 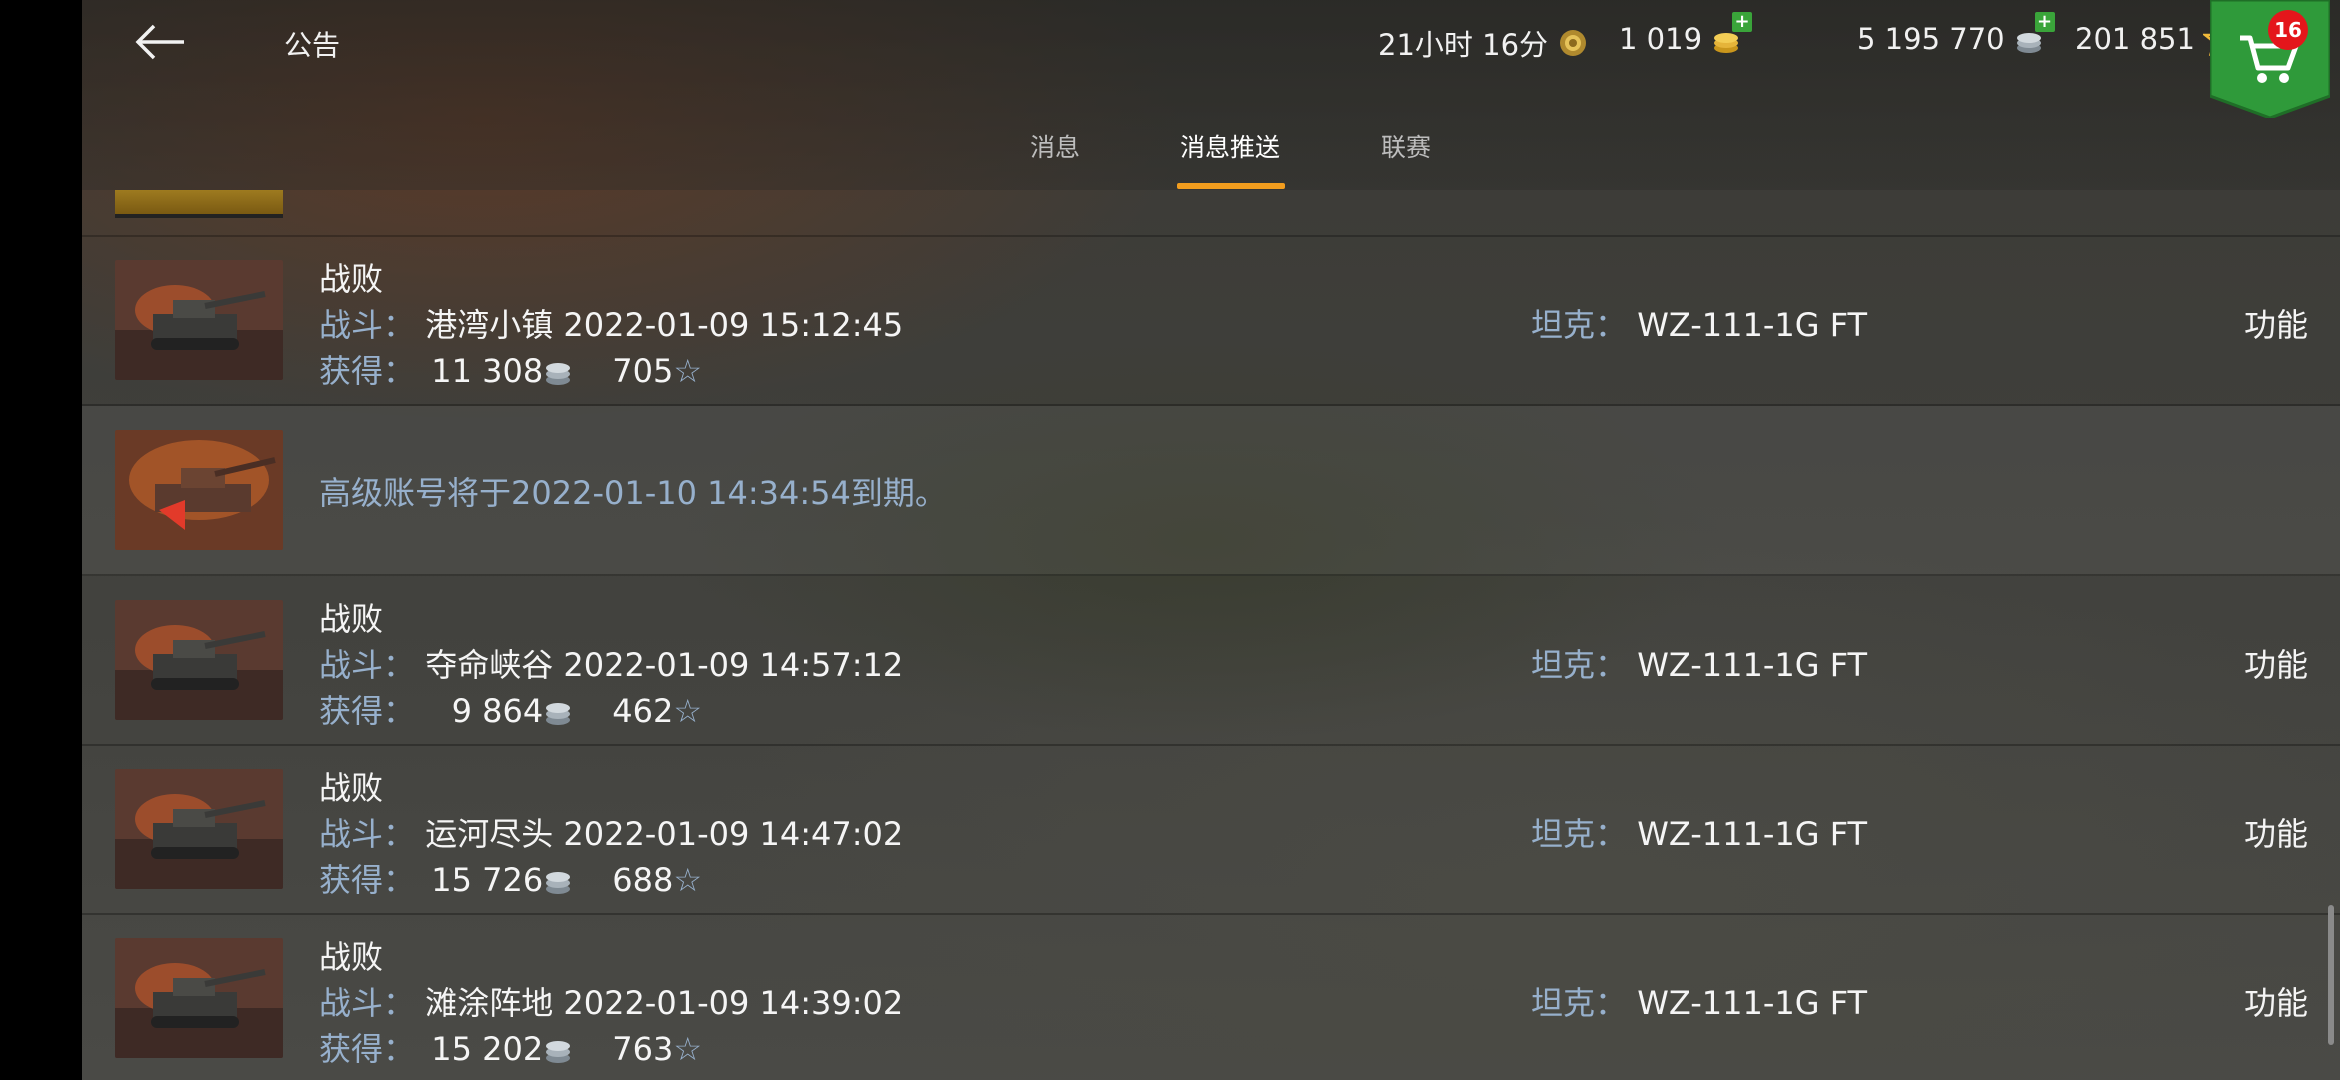 What do you see at coordinates (2288, 30) in the screenshot?
I see `shop-badge: 16` at bounding box center [2288, 30].